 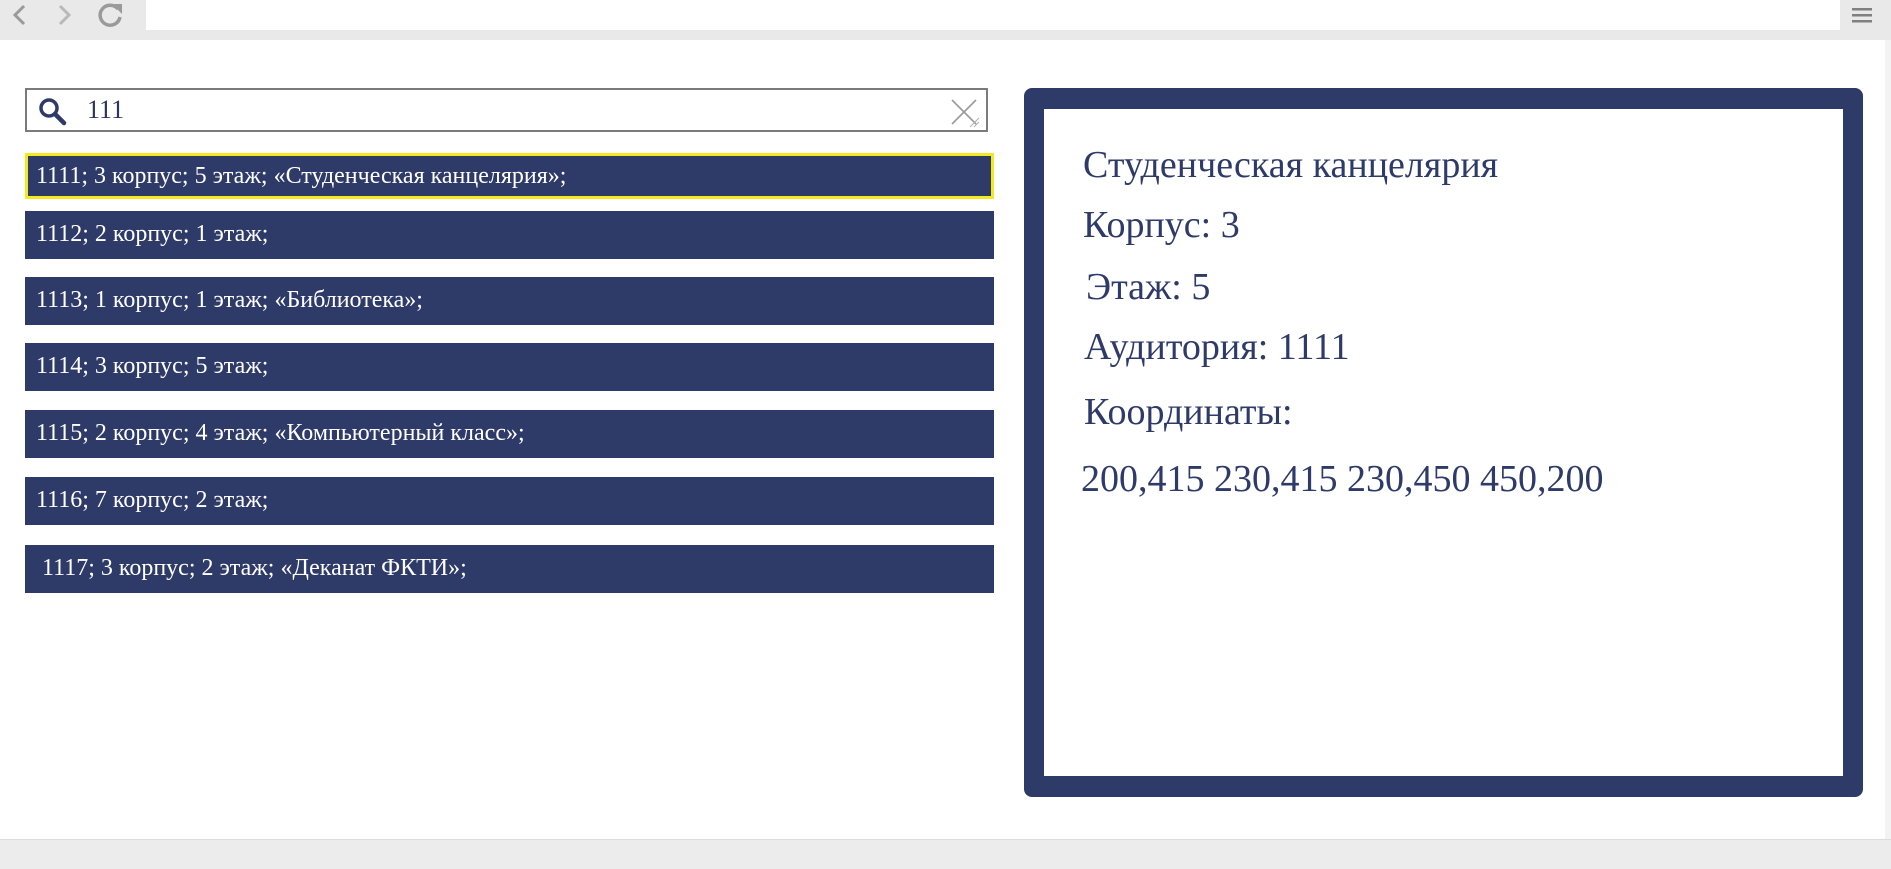 I want to click on back-button, so click(x=20, y=15).